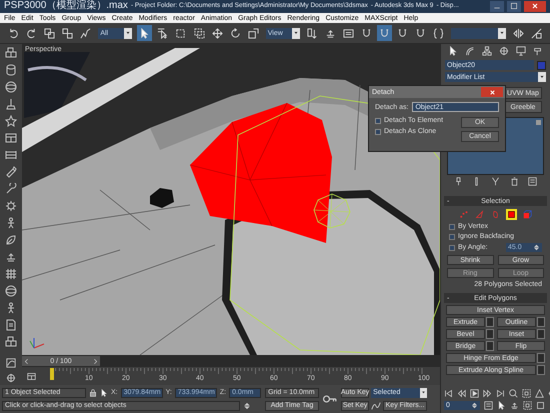 The height and width of the screenshot is (413, 550). I want to click on window-title: PSP3000（模型渲染）.max, so click(66, 6).